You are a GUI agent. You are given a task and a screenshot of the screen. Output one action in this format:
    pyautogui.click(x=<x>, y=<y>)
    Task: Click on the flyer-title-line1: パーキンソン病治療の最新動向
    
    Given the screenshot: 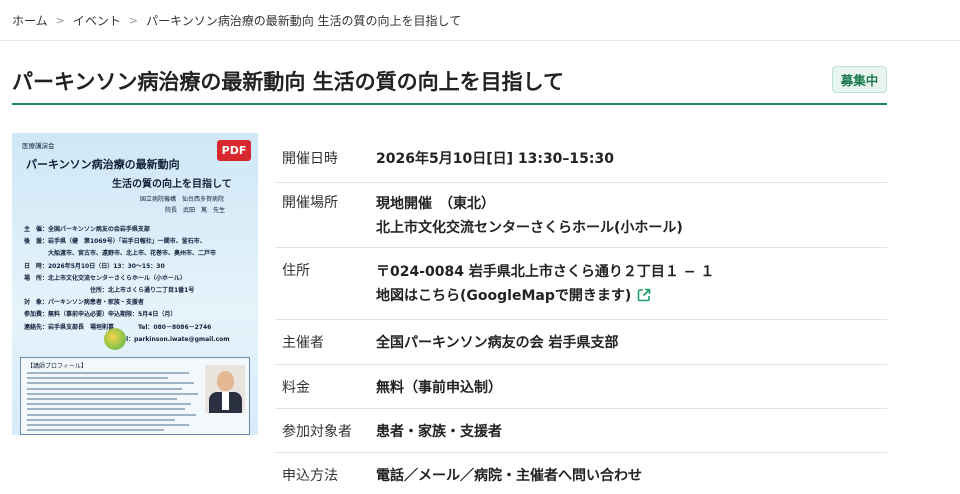 What is the action you would take?
    pyautogui.click(x=103, y=164)
    